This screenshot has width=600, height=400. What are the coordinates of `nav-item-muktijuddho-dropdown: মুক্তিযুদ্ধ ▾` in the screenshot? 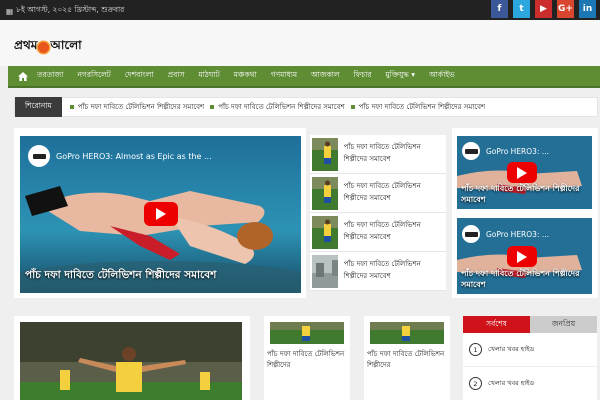 It's located at (401, 76).